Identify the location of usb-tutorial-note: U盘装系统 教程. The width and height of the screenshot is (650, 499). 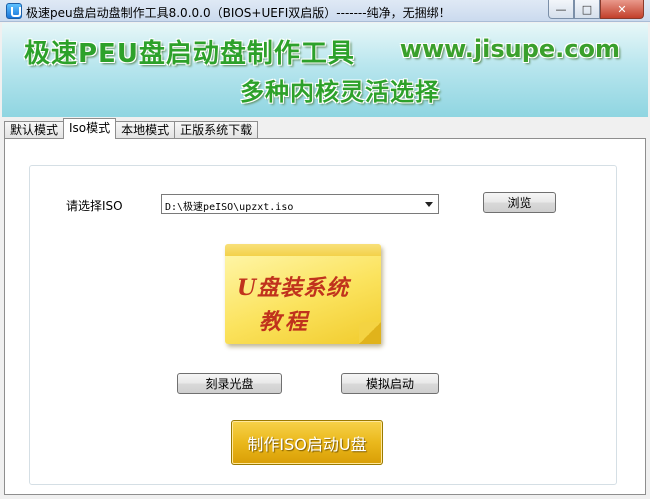
(303, 294).